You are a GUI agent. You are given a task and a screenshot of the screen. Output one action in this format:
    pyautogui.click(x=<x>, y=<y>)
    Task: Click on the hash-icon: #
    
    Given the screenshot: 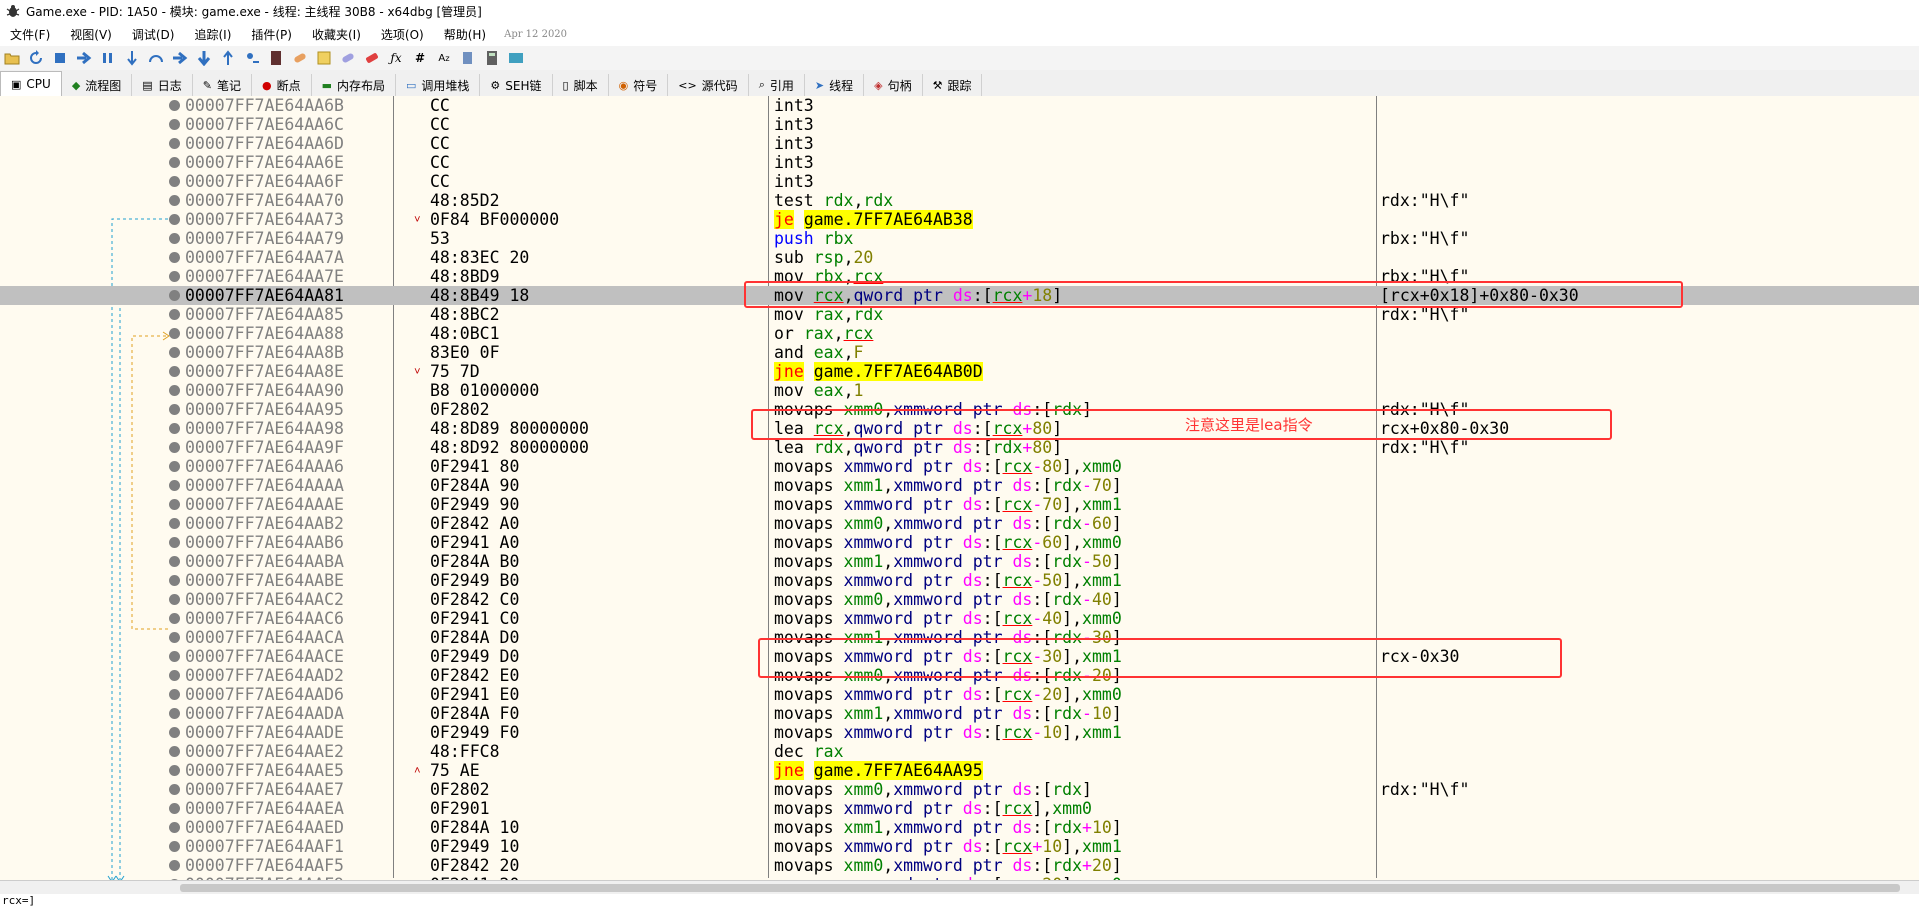 What is the action you would take?
    pyautogui.click(x=420, y=58)
    